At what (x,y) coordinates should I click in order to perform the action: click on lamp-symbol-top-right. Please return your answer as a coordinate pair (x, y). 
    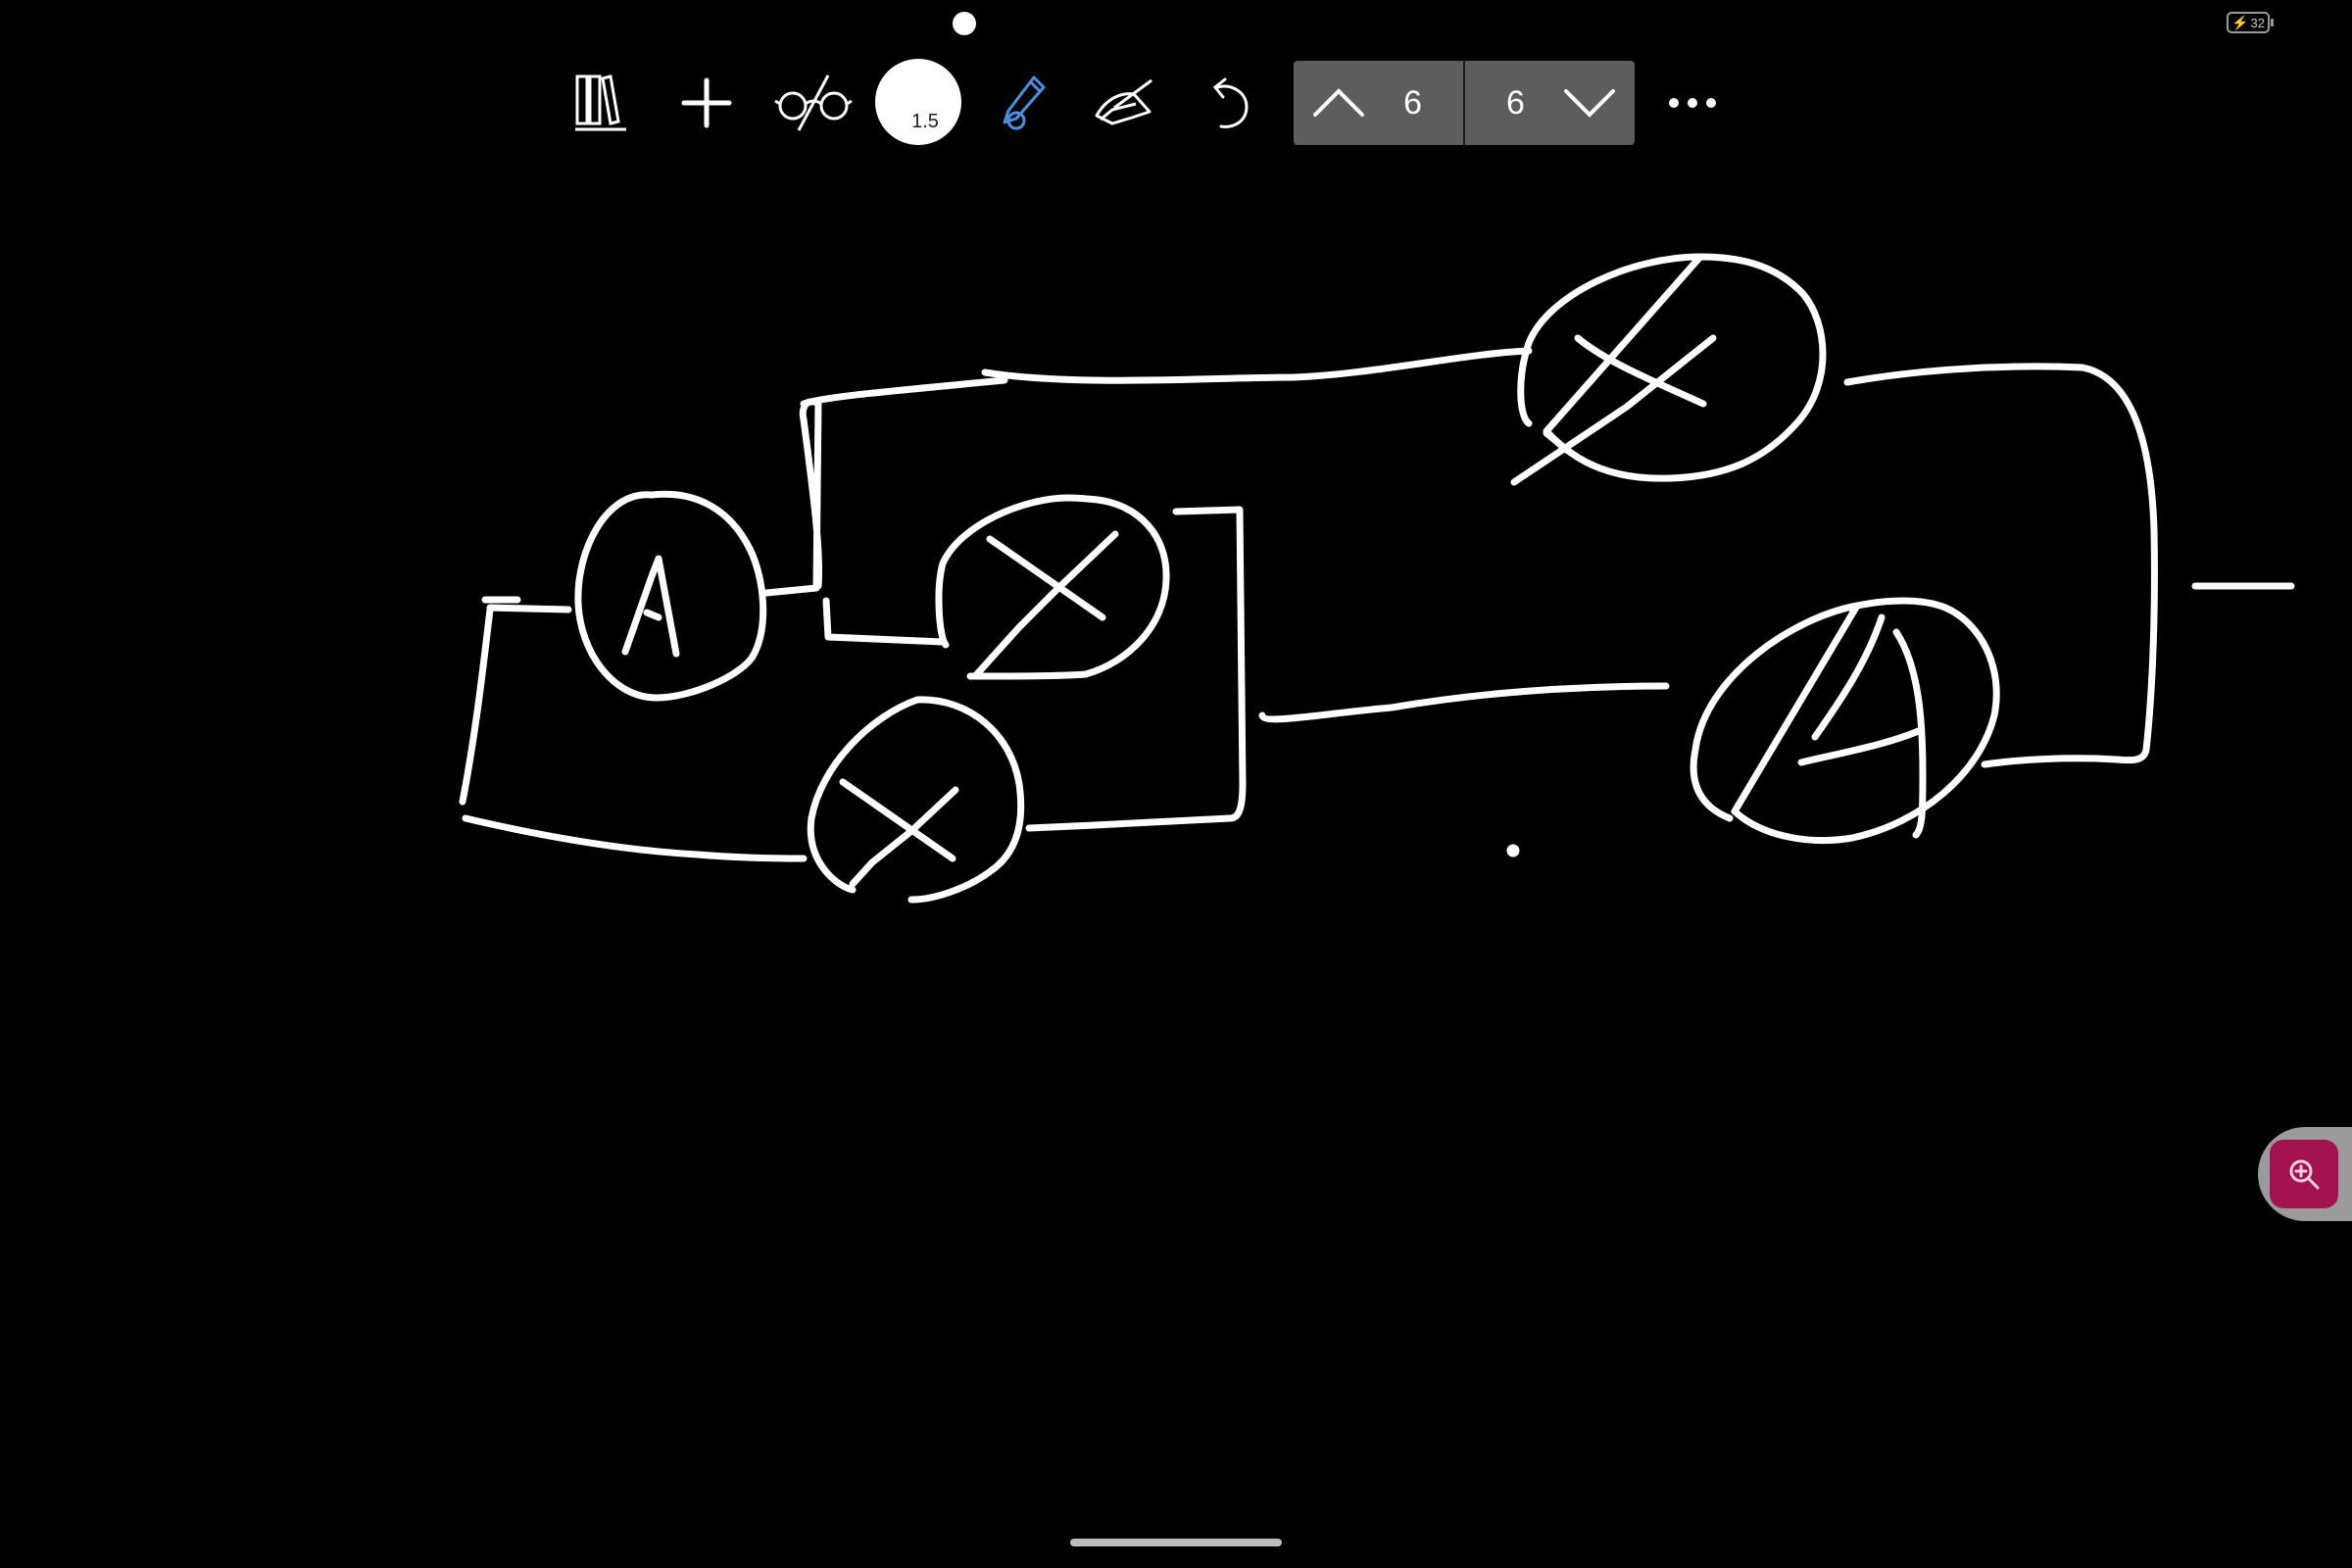
    Looking at the image, I should click on (1668, 369).